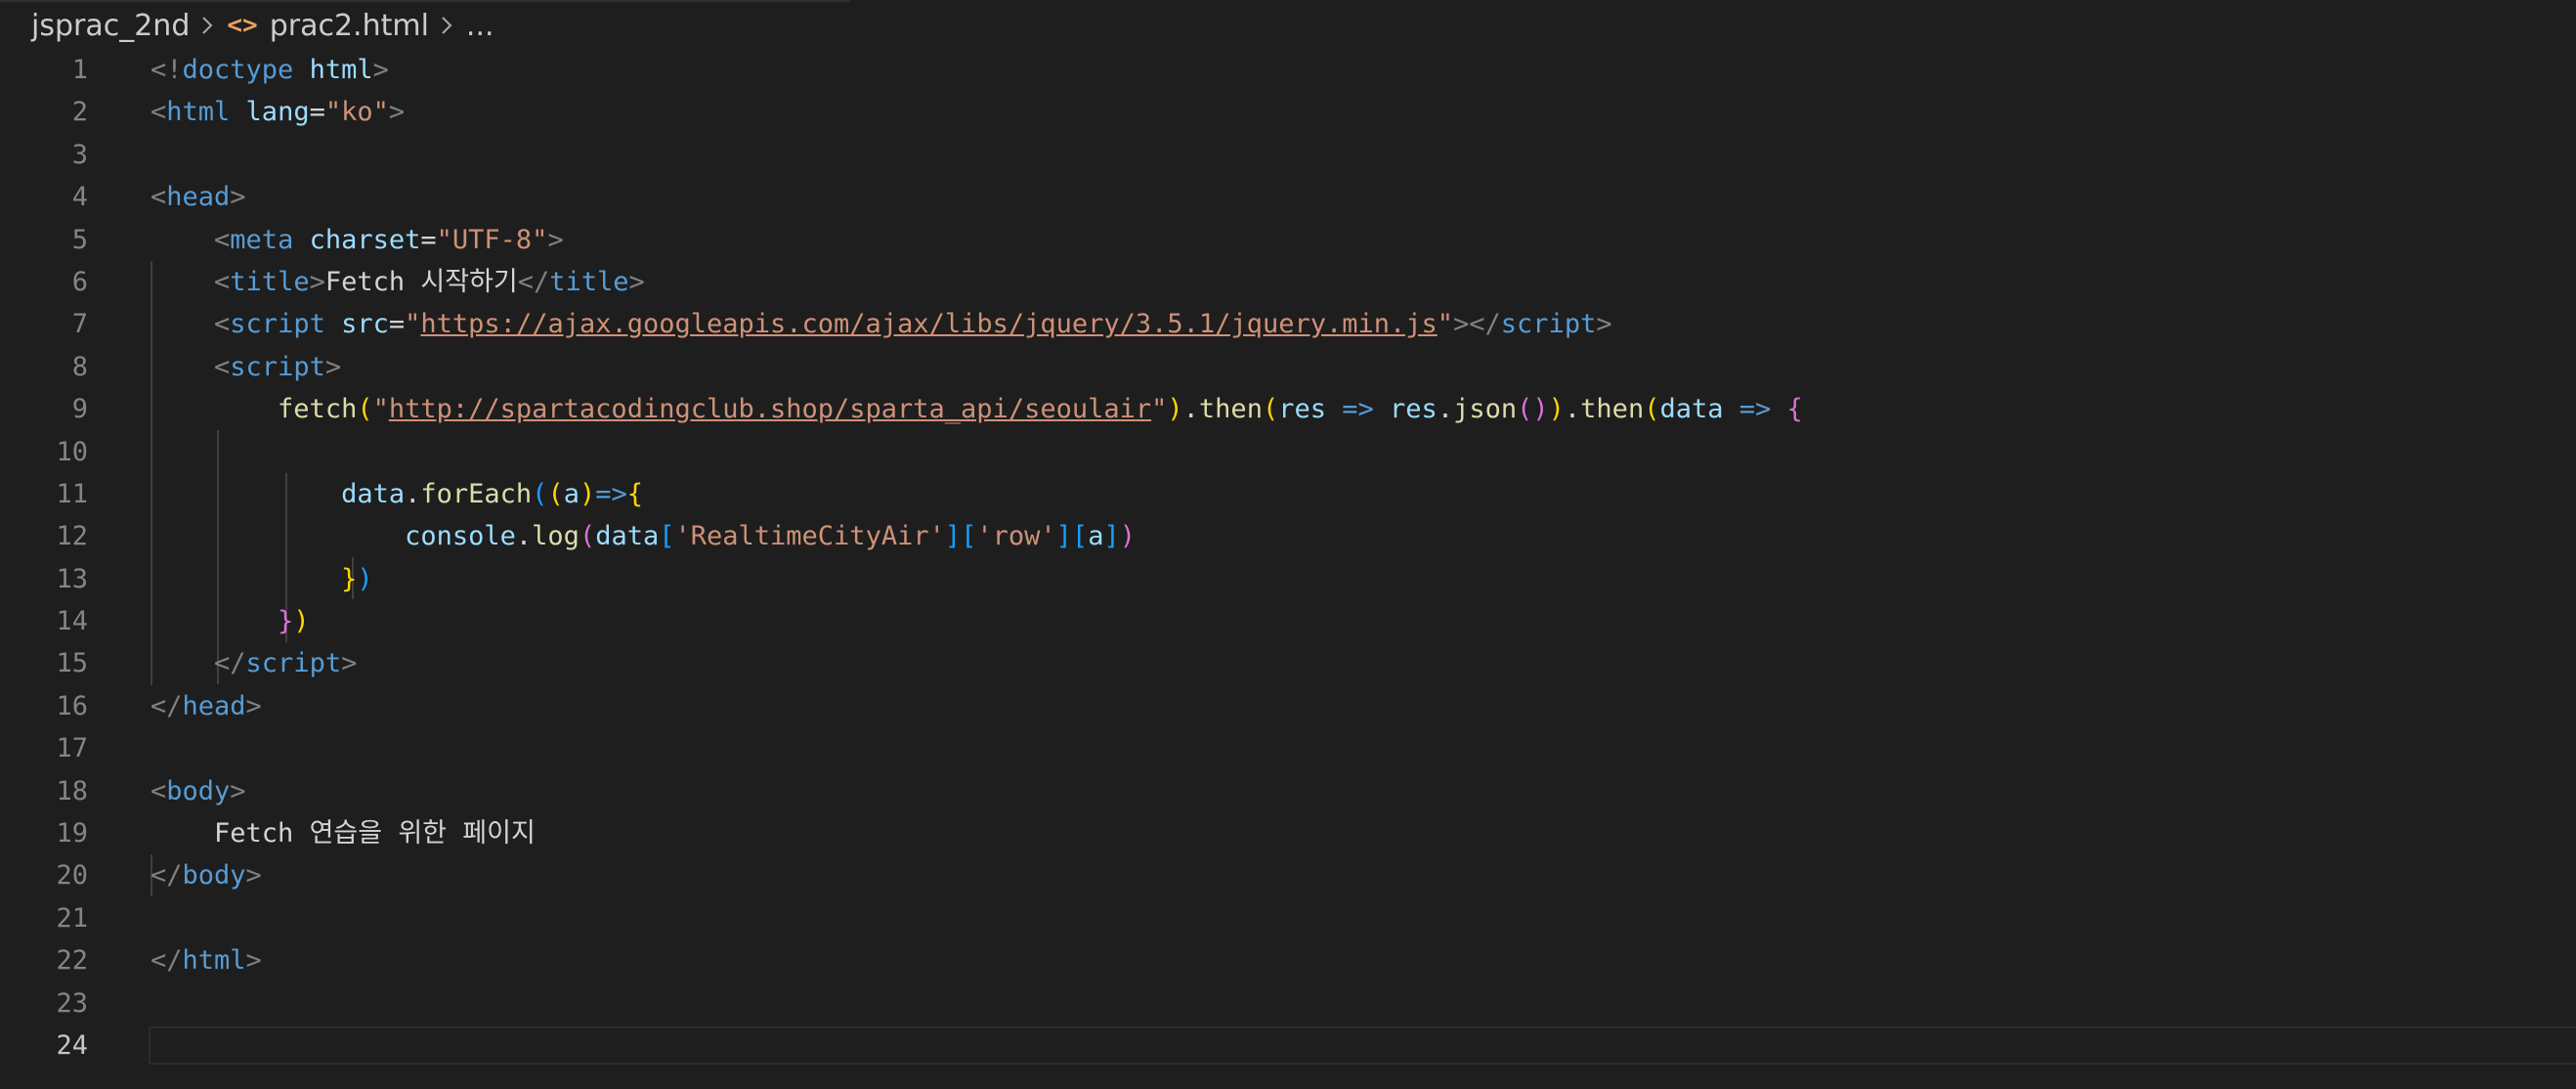 Image resolution: width=2576 pixels, height=1089 pixels. What do you see at coordinates (1288, 663) in the screenshot?
I see `code-line: 15 </script>` at bounding box center [1288, 663].